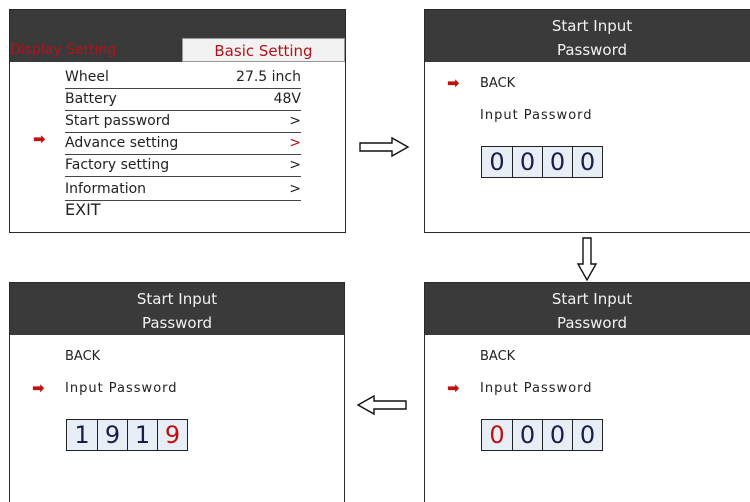  I want to click on menu-row-label: Battery, so click(91, 99).